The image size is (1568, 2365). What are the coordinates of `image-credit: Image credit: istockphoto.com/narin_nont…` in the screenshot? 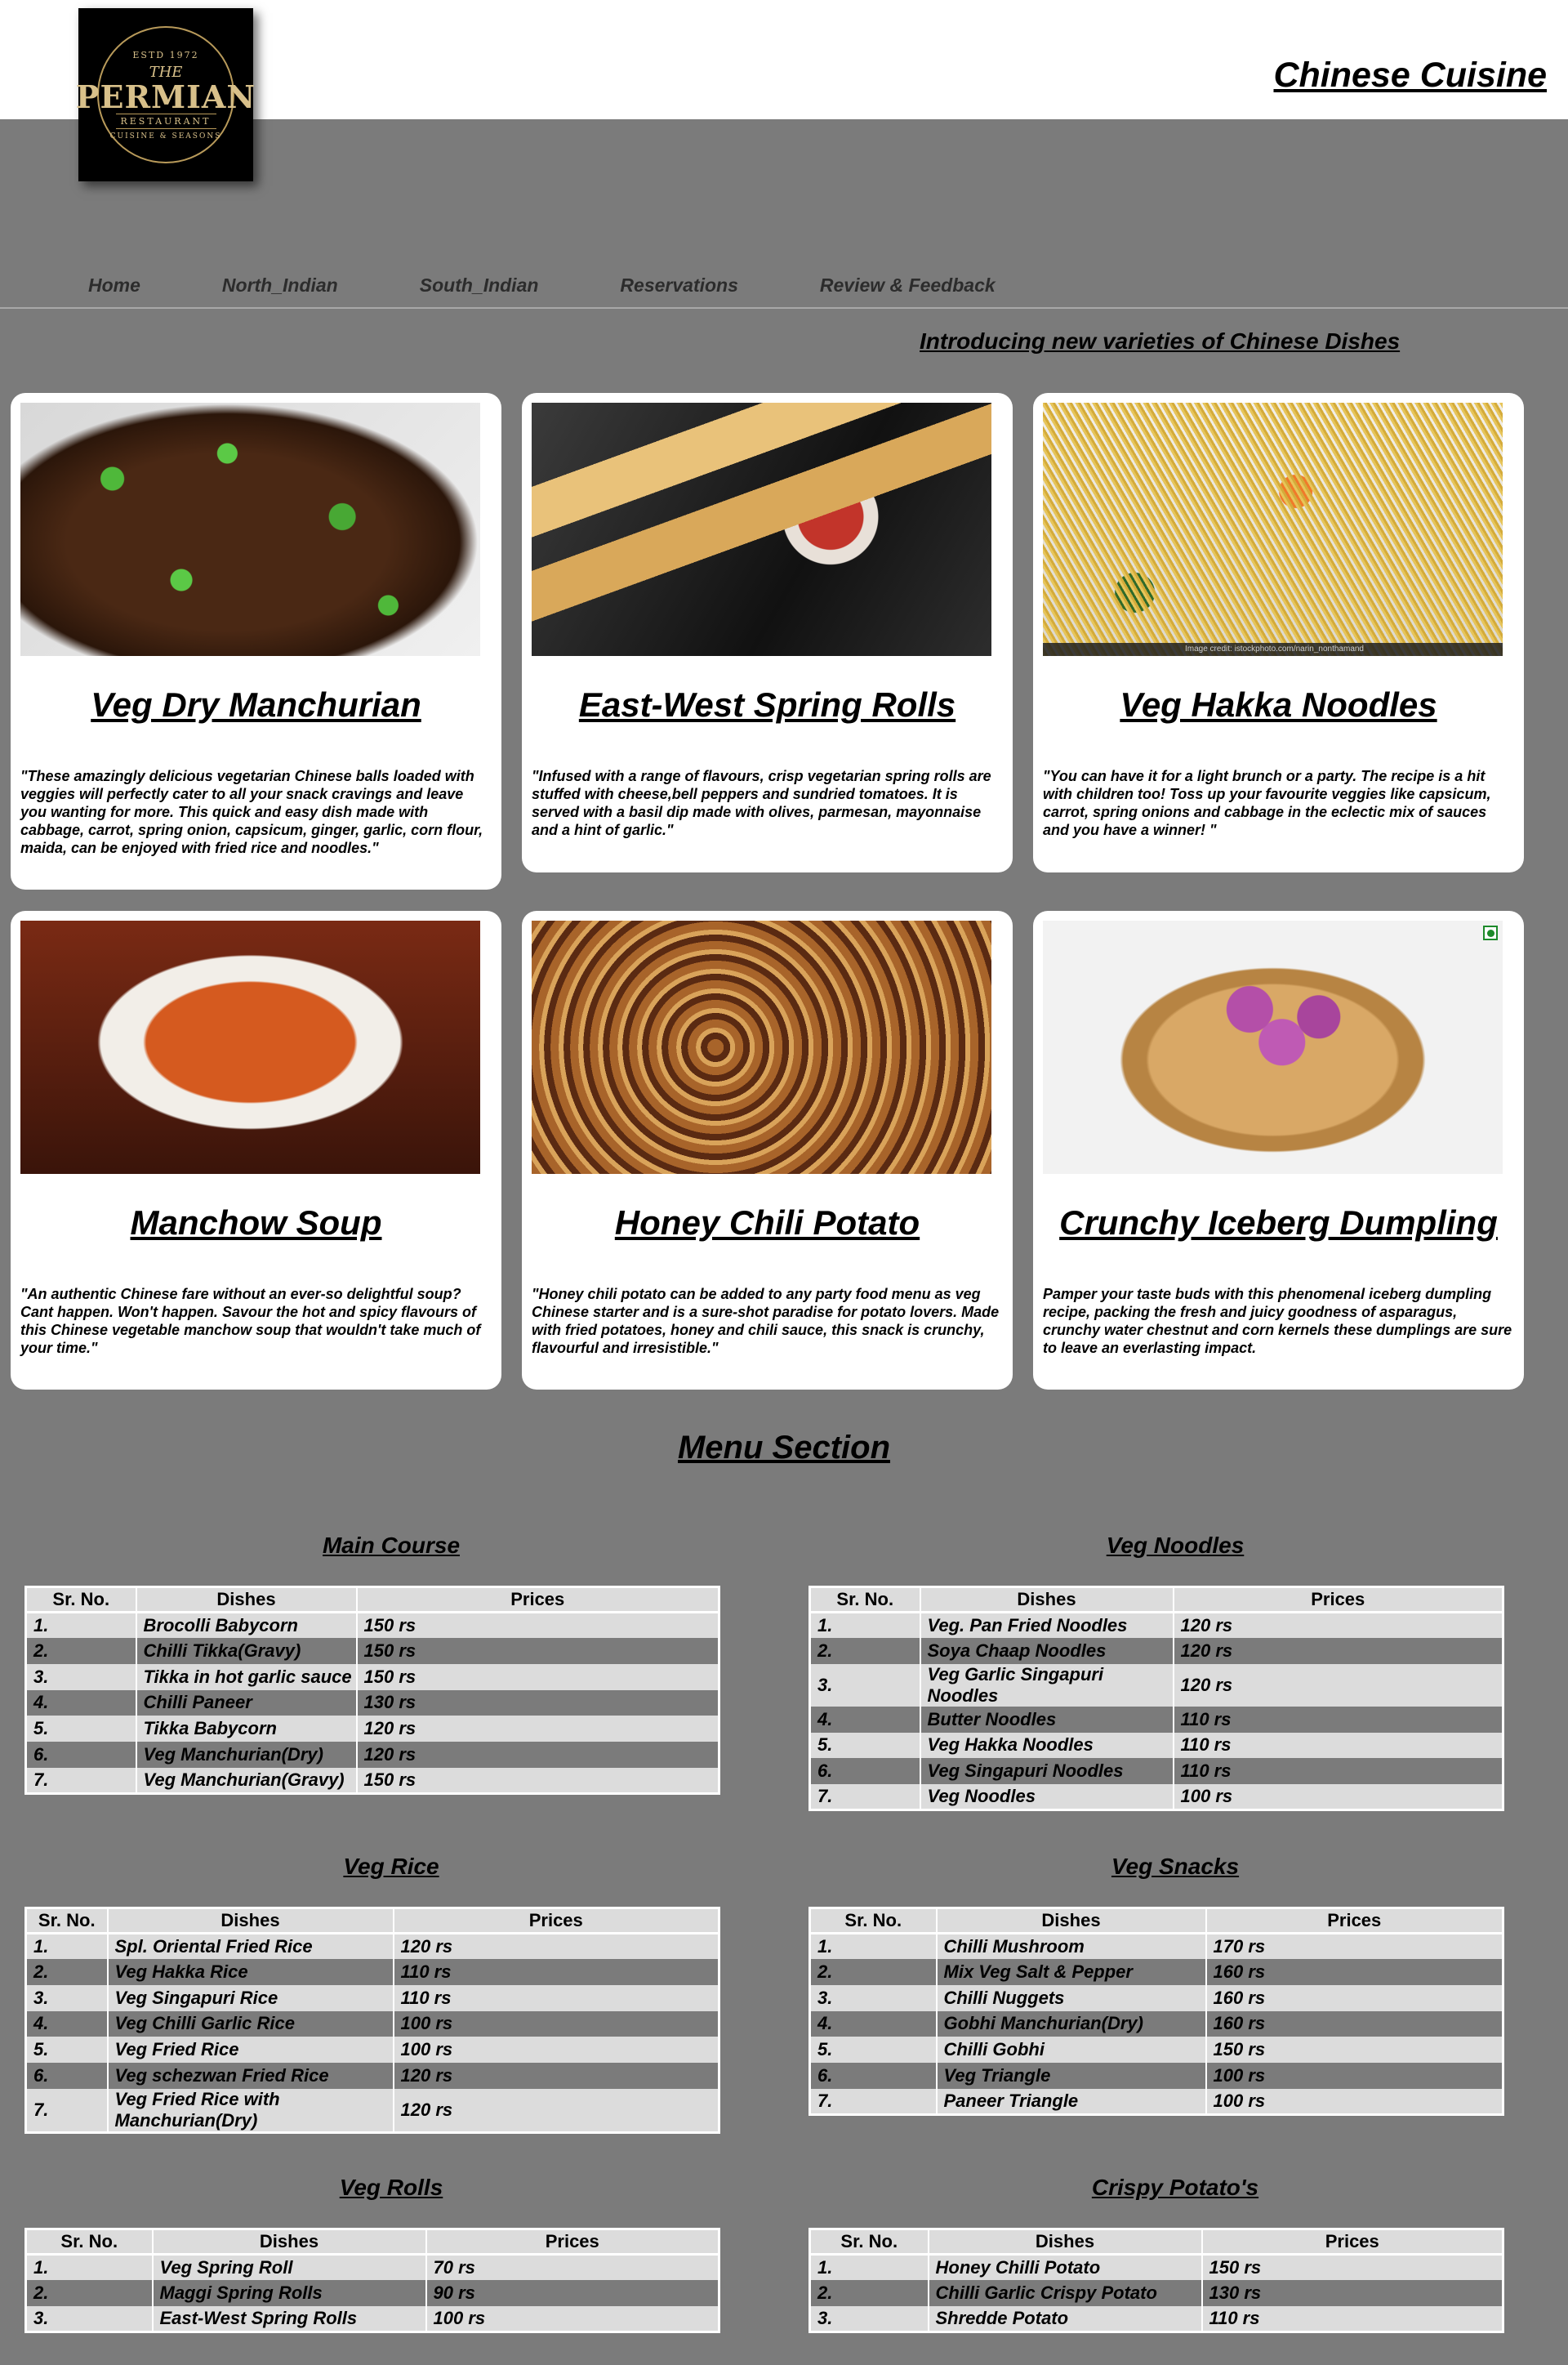 It's located at (1273, 650).